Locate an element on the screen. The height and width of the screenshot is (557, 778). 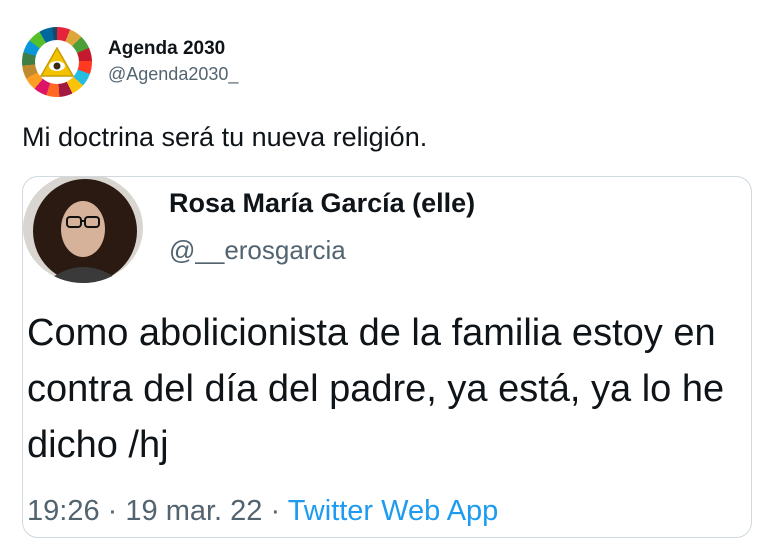
author-handle: @Agenda2030_ is located at coordinates (173, 74).